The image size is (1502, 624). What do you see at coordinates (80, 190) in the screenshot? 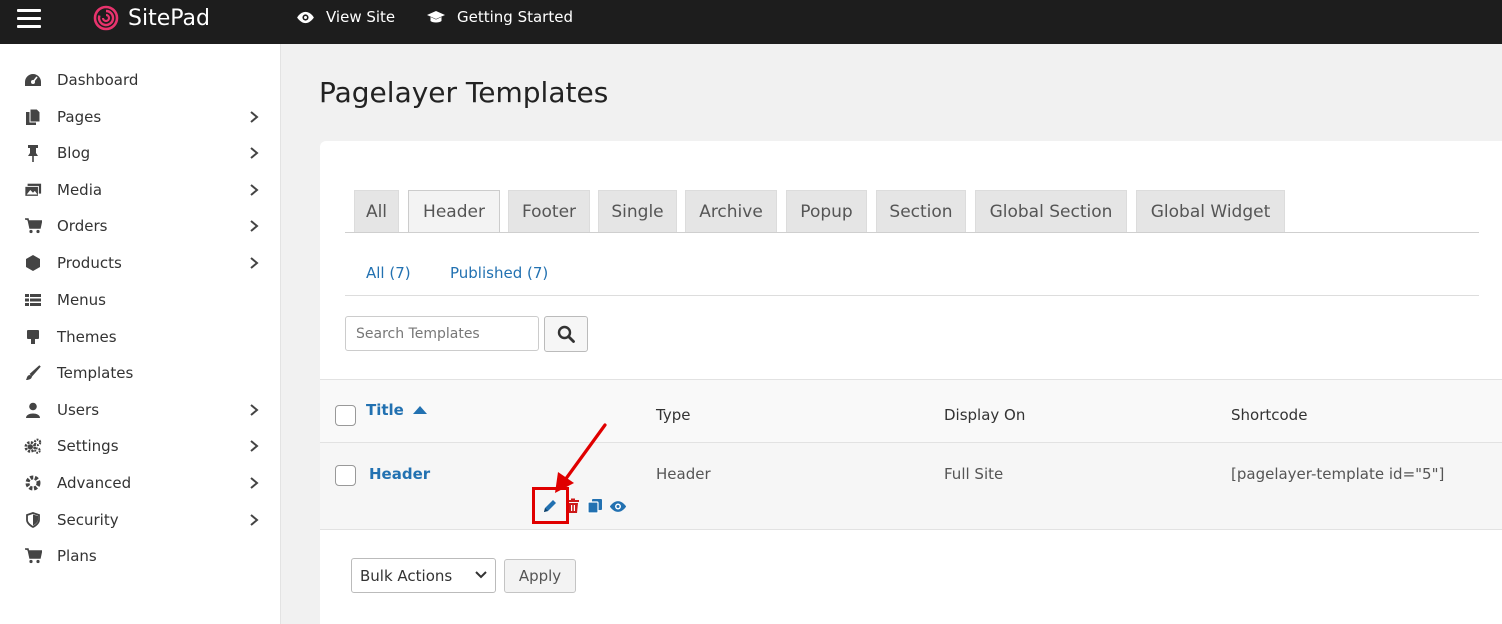
I see `sidebar-item-label: Media` at bounding box center [80, 190].